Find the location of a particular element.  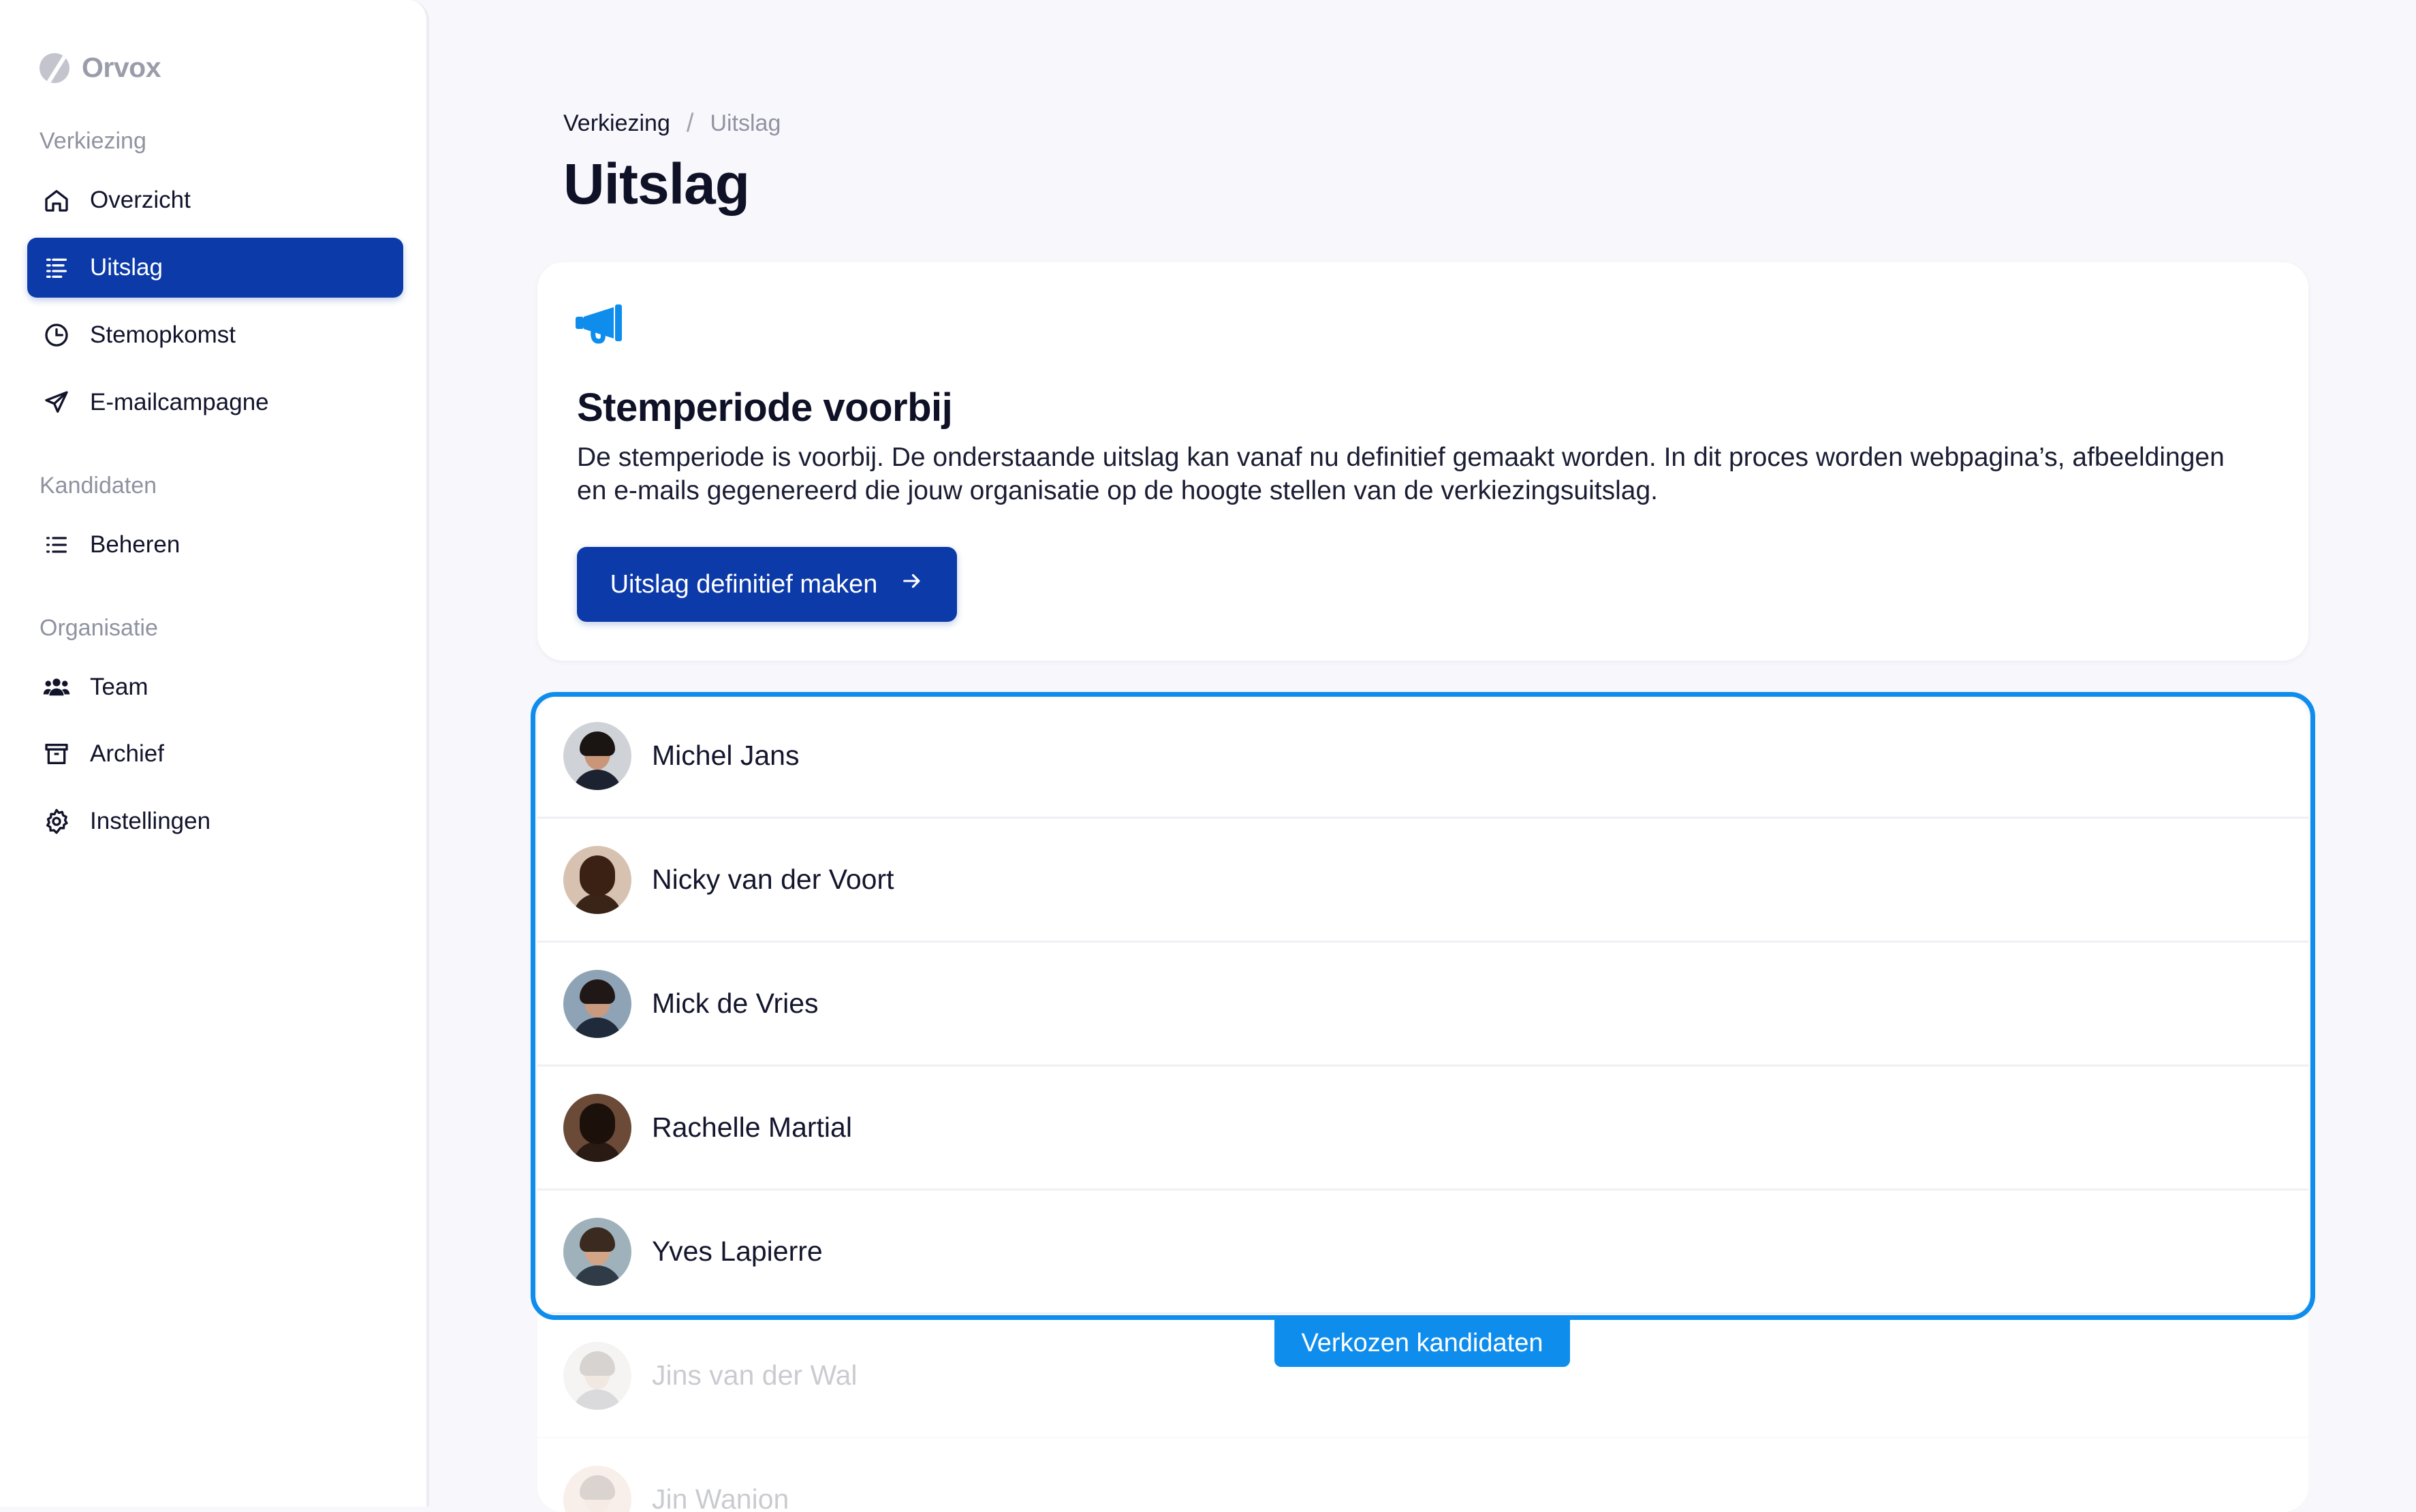

clock-icon is located at coordinates (56, 335).